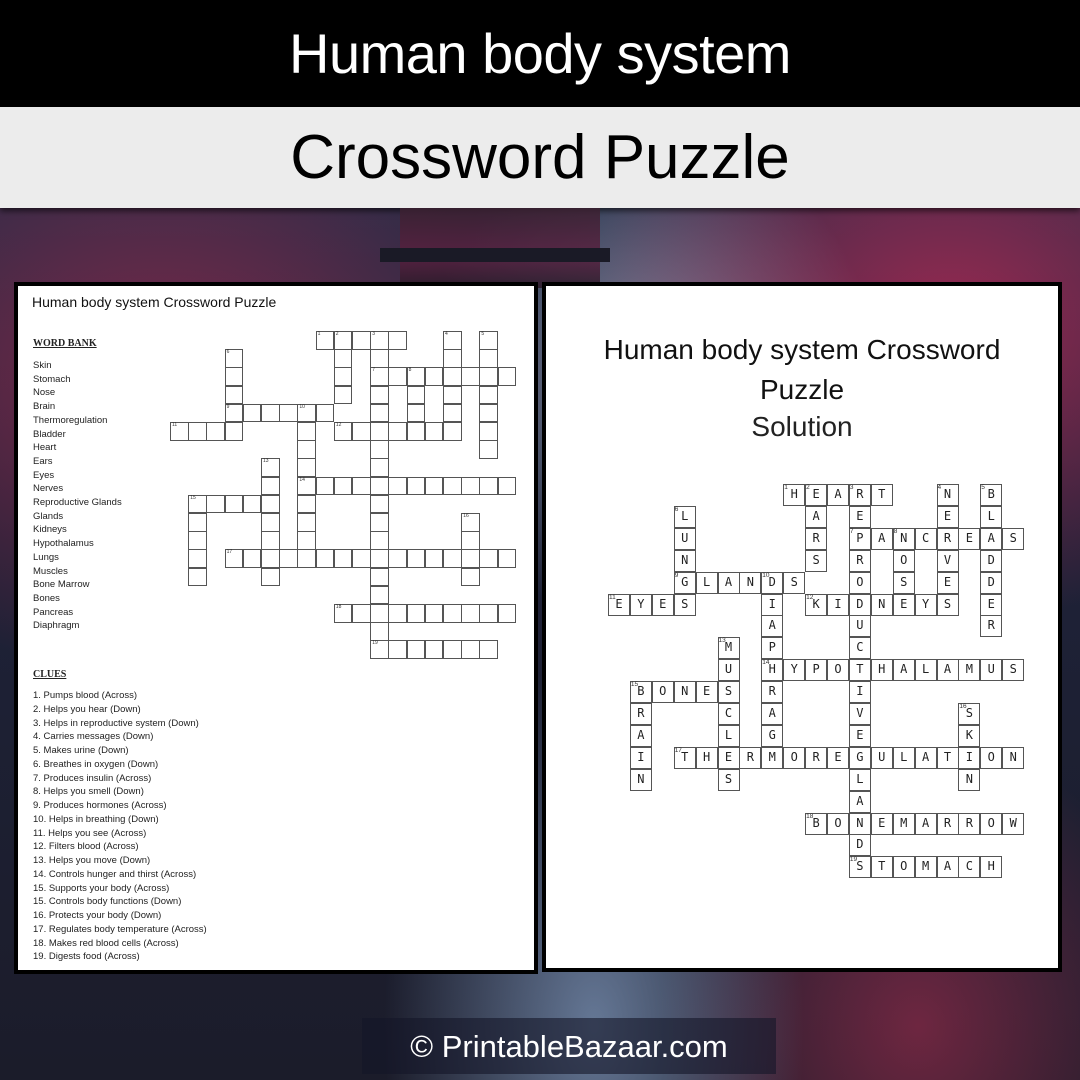 Image resolution: width=1080 pixels, height=1080 pixels. I want to click on puzzle-cell: 17, so click(234, 558).